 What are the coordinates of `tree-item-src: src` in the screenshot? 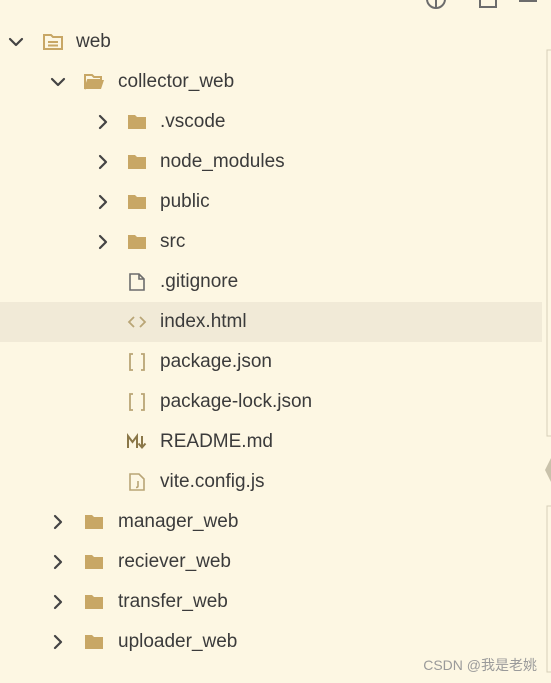 It's located at (271, 242).